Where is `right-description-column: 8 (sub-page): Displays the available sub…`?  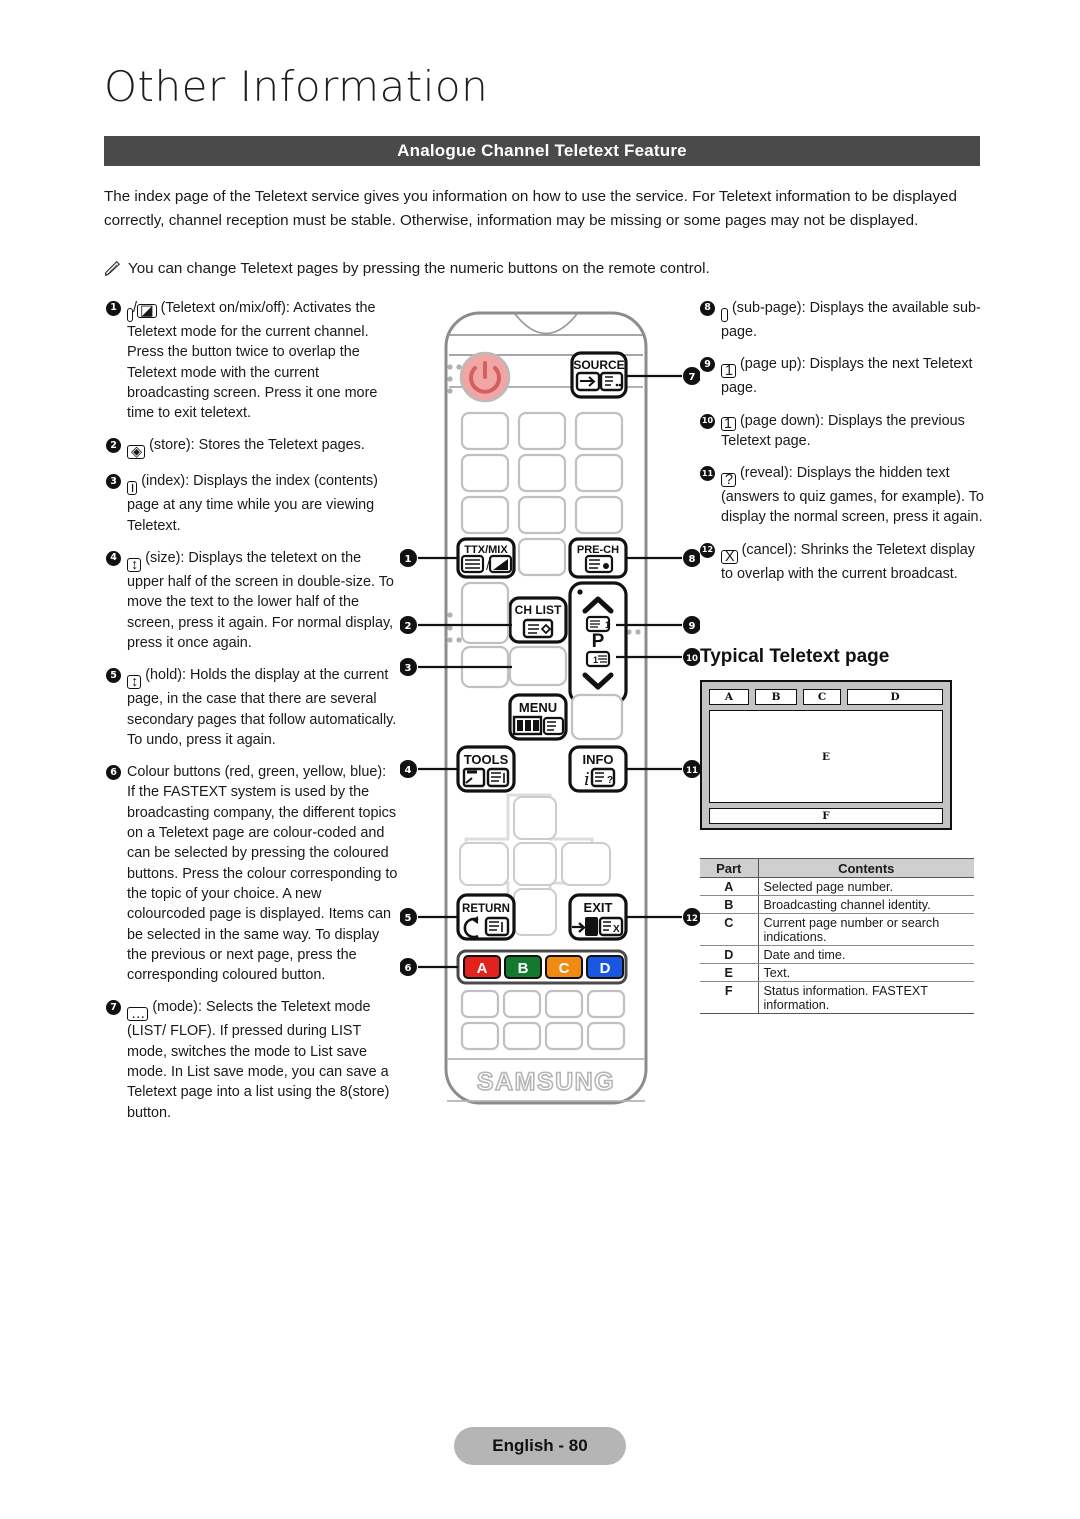 right-description-column: 8 (sub-page): Displays the available sub… is located at coordinates (842, 447).